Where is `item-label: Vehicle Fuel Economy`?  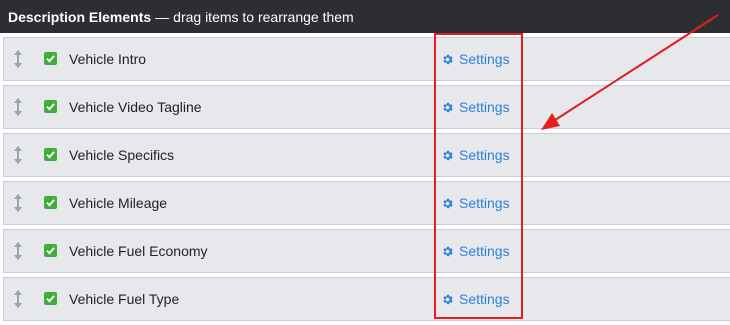 item-label: Vehicle Fuel Economy is located at coordinates (138, 251).